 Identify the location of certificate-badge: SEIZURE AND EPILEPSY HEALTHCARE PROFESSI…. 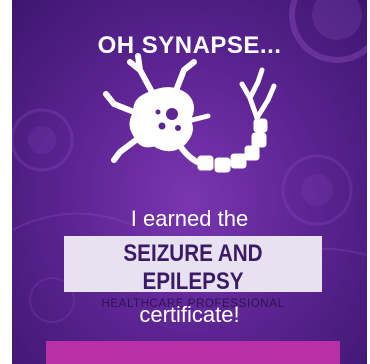
(193, 273).